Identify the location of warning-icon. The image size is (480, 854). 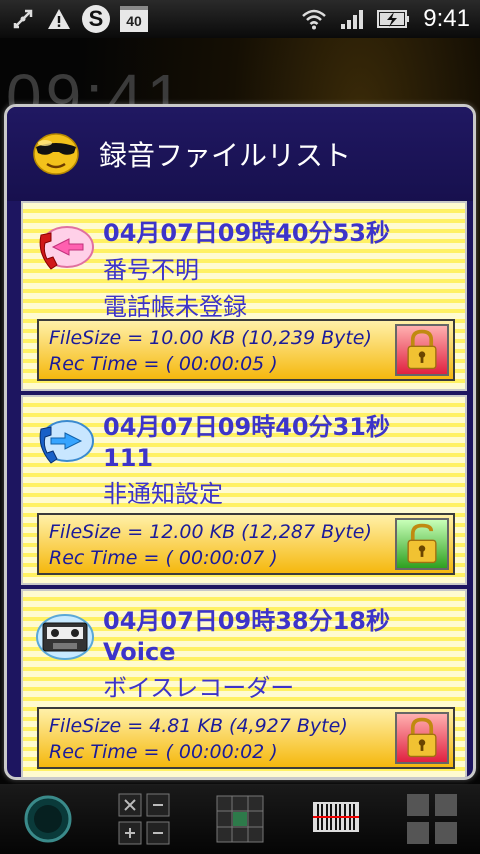
(59, 19).